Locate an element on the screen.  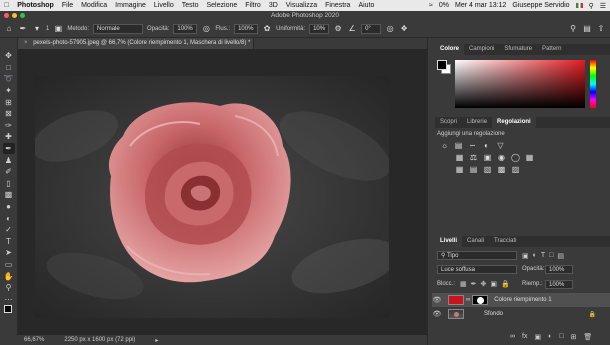
color-swatches is located at coordinates (9, 311).